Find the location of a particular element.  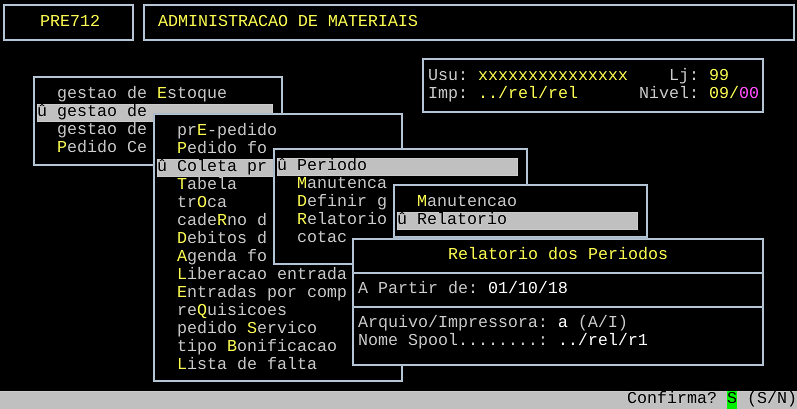

confirm-prompt: Confirma? is located at coordinates (672, 400).